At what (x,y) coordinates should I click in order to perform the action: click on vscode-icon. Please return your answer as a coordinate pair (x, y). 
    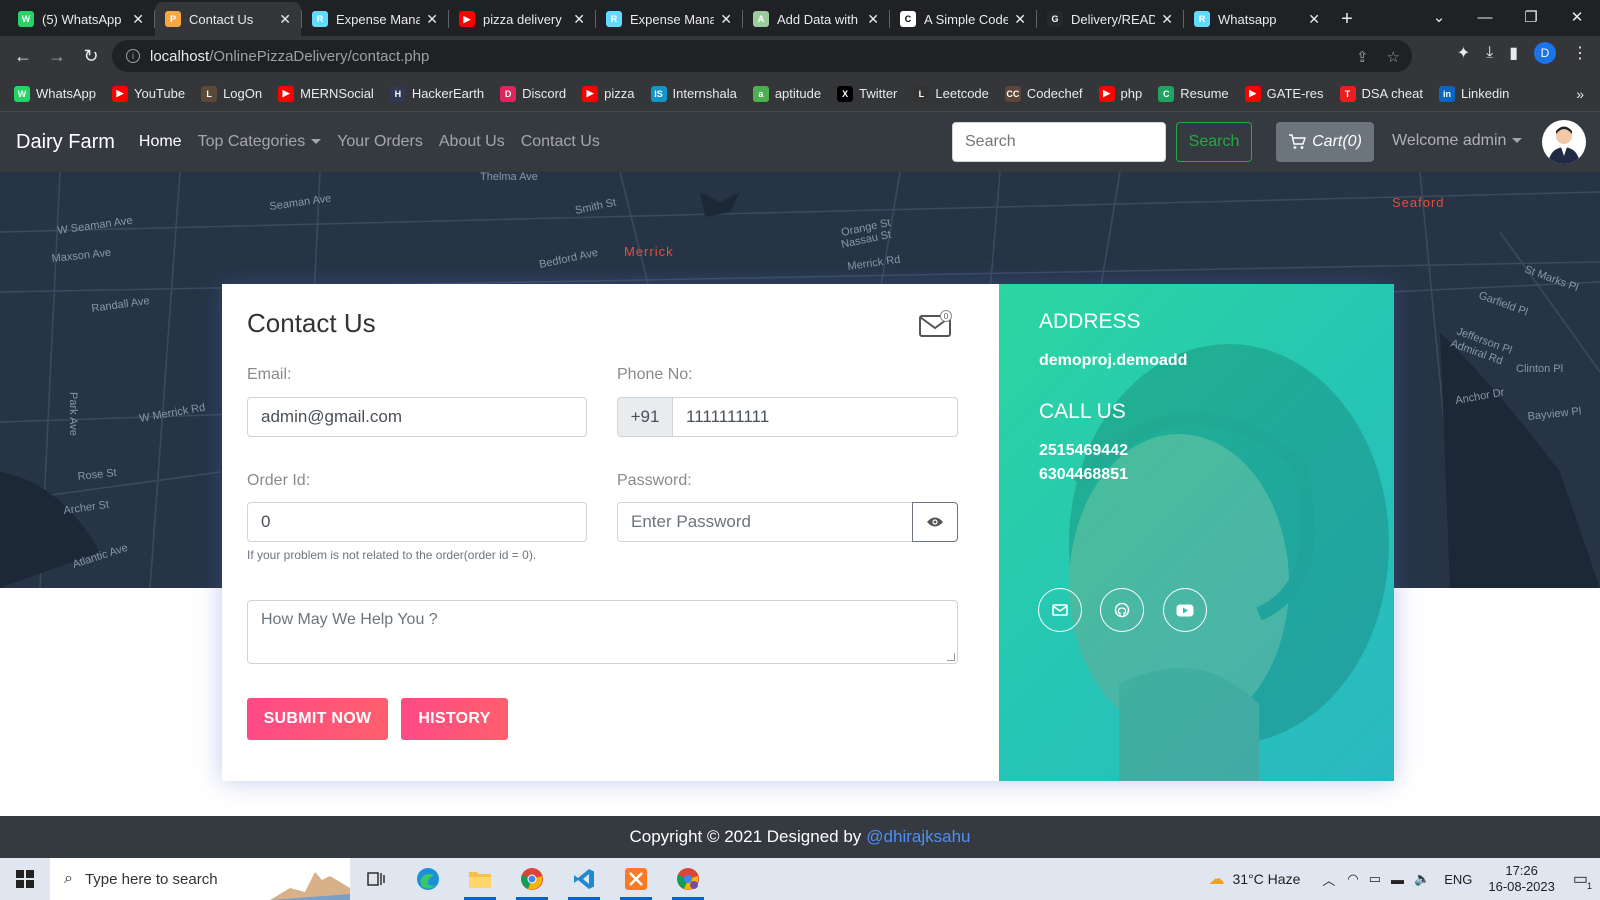
    Looking at the image, I should click on (584, 879).